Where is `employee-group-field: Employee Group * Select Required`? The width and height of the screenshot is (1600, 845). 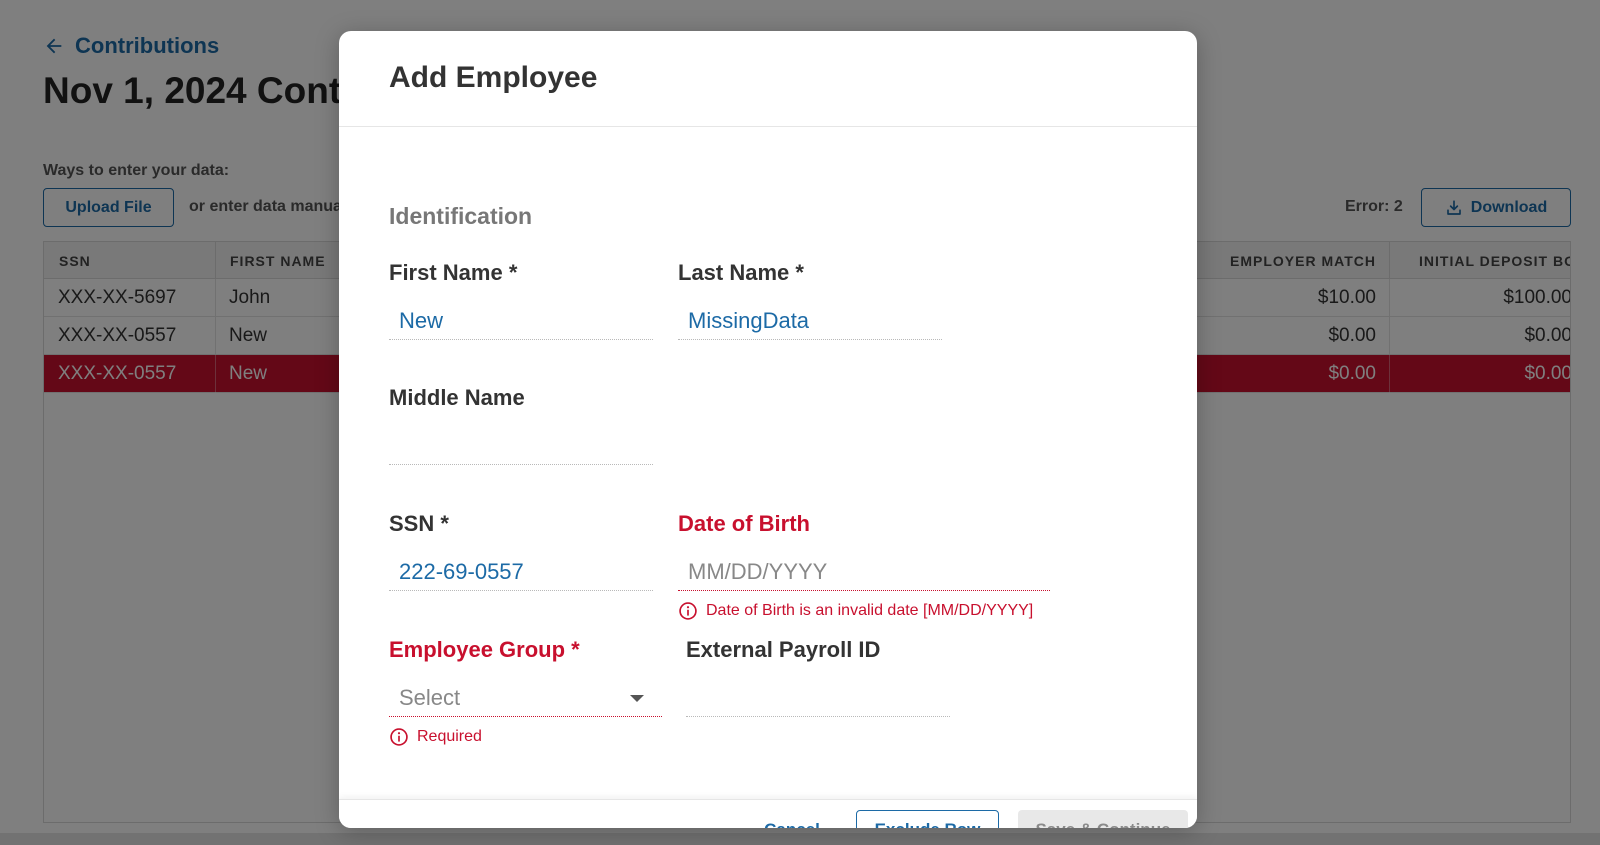 employee-group-field: Employee Group * Select Required is located at coordinates (525, 694).